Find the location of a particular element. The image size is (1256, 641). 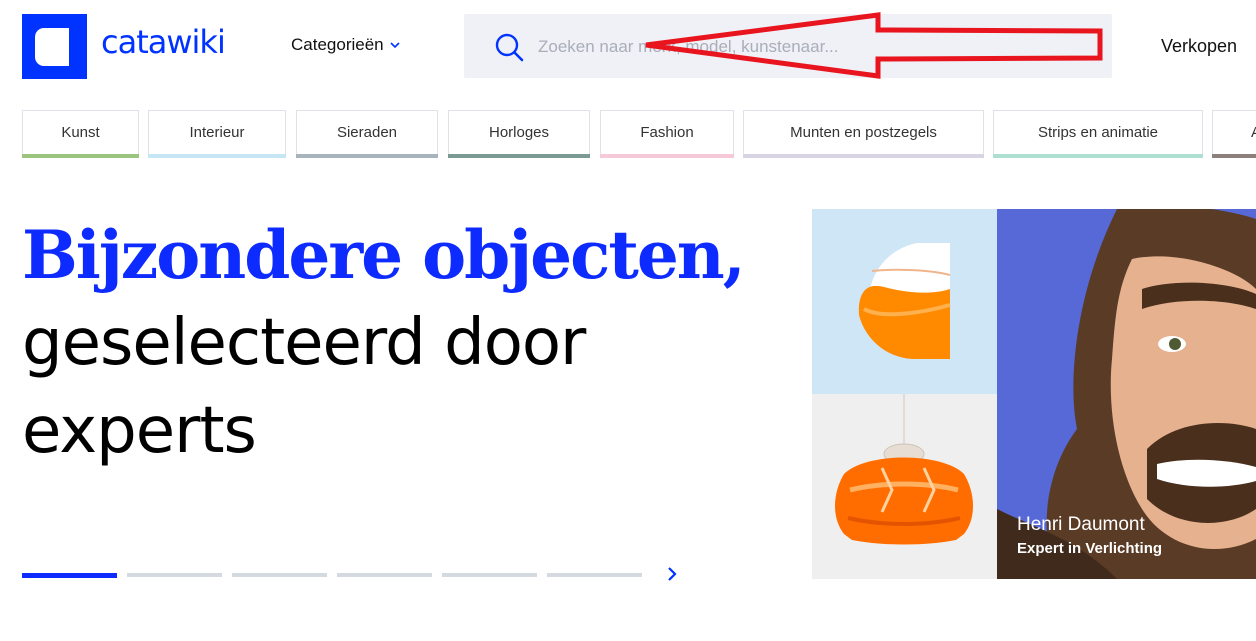

chevron-down-icon is located at coordinates (395, 45).